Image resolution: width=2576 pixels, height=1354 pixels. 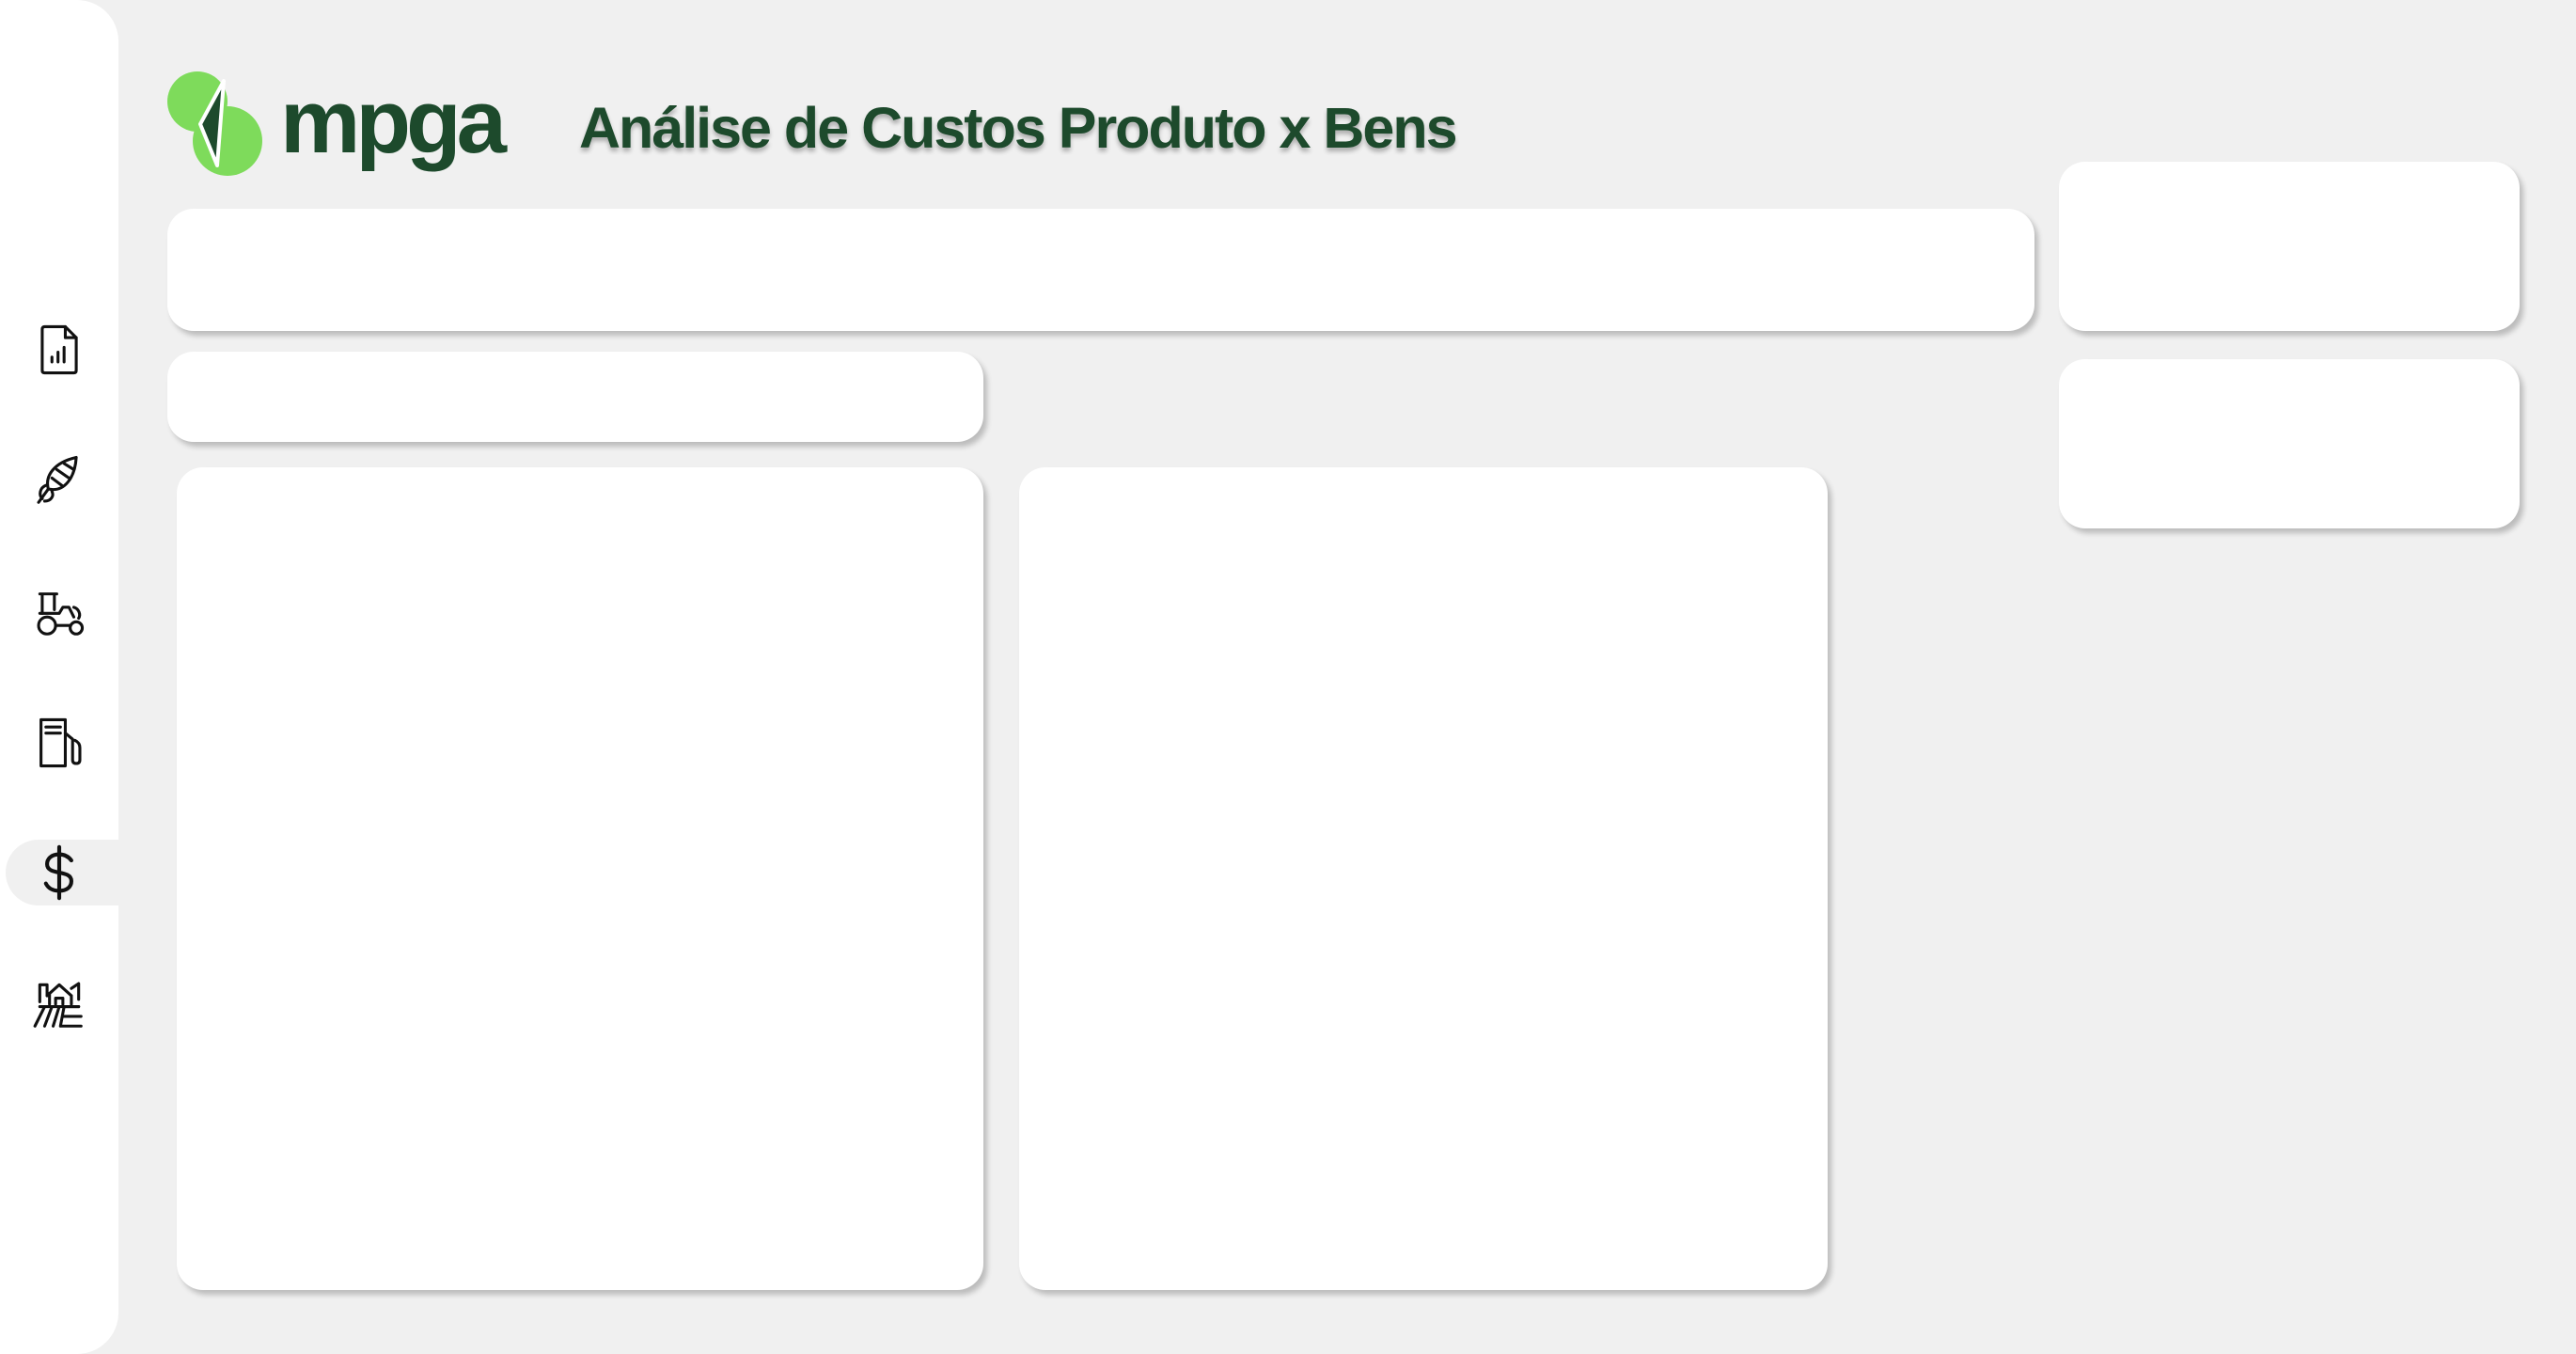 I want to click on brand-name: mpga, so click(x=394, y=122).